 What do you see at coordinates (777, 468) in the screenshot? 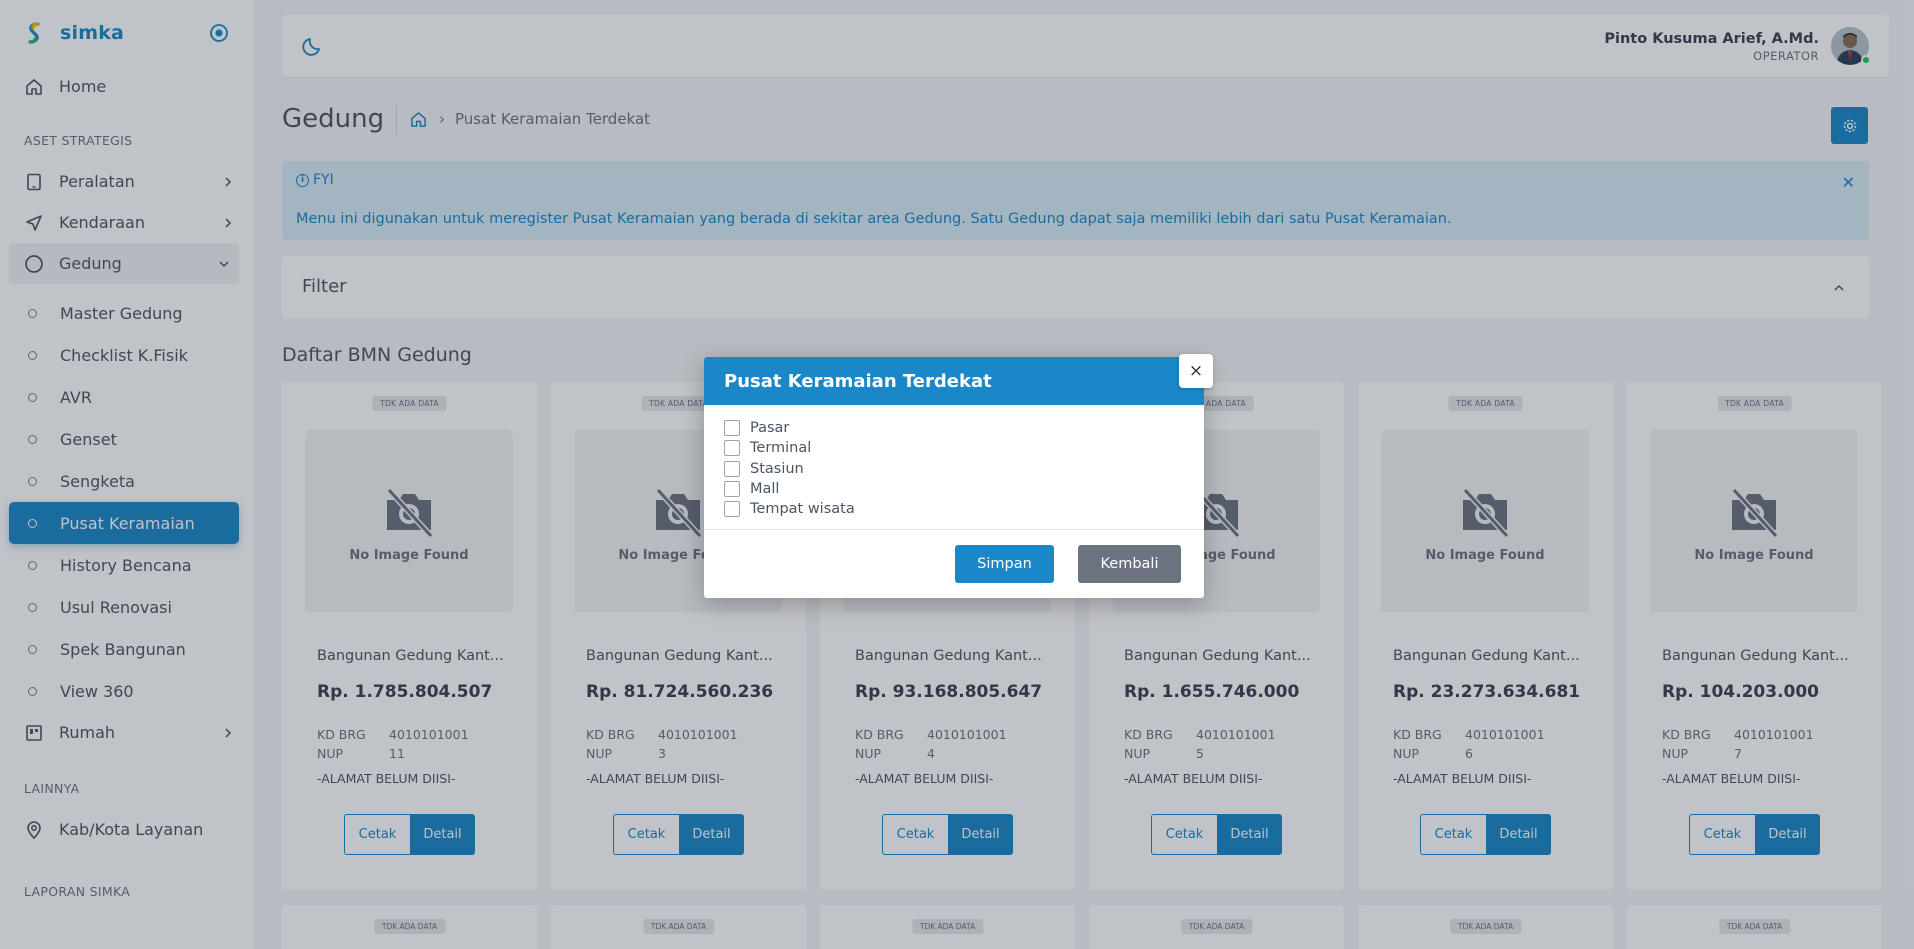
I see `option-label: Stasiun` at bounding box center [777, 468].